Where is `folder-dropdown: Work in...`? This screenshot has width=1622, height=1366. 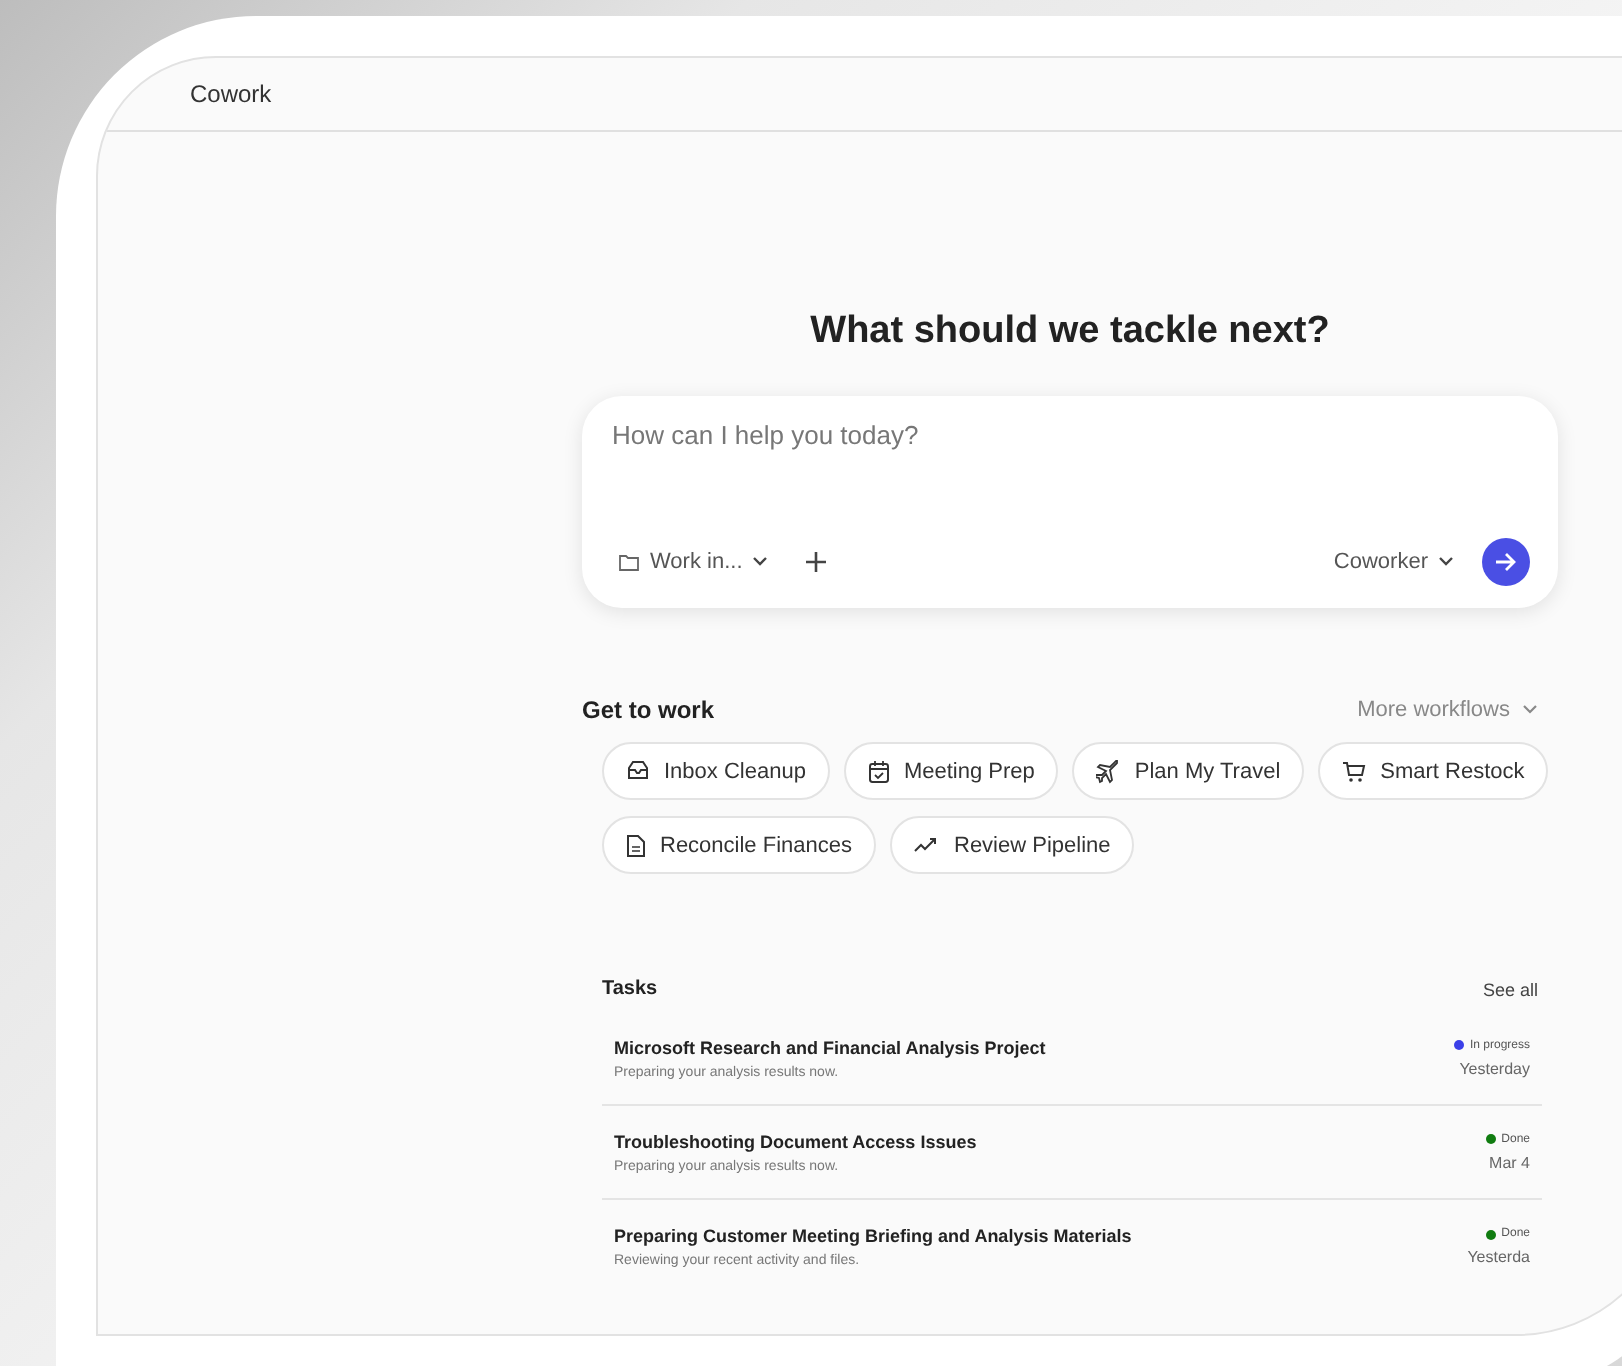
folder-dropdown: Work in... is located at coordinates (693, 562).